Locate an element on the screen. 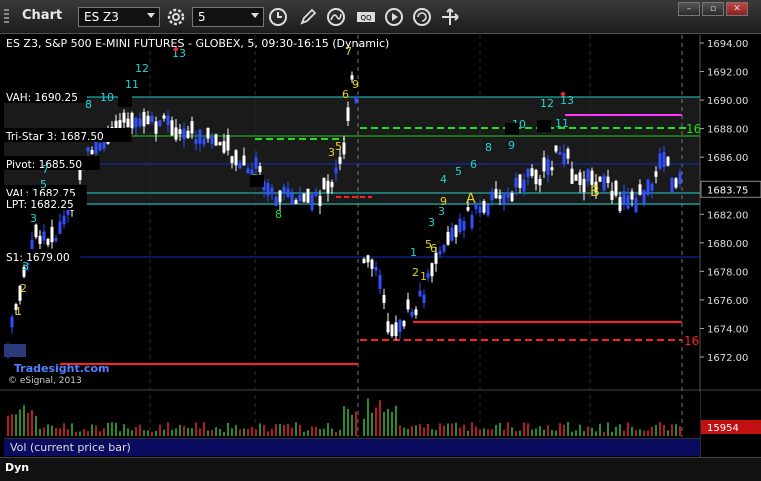 The width and height of the screenshot is (761, 481). grip-icon is located at coordinates (6, 17).